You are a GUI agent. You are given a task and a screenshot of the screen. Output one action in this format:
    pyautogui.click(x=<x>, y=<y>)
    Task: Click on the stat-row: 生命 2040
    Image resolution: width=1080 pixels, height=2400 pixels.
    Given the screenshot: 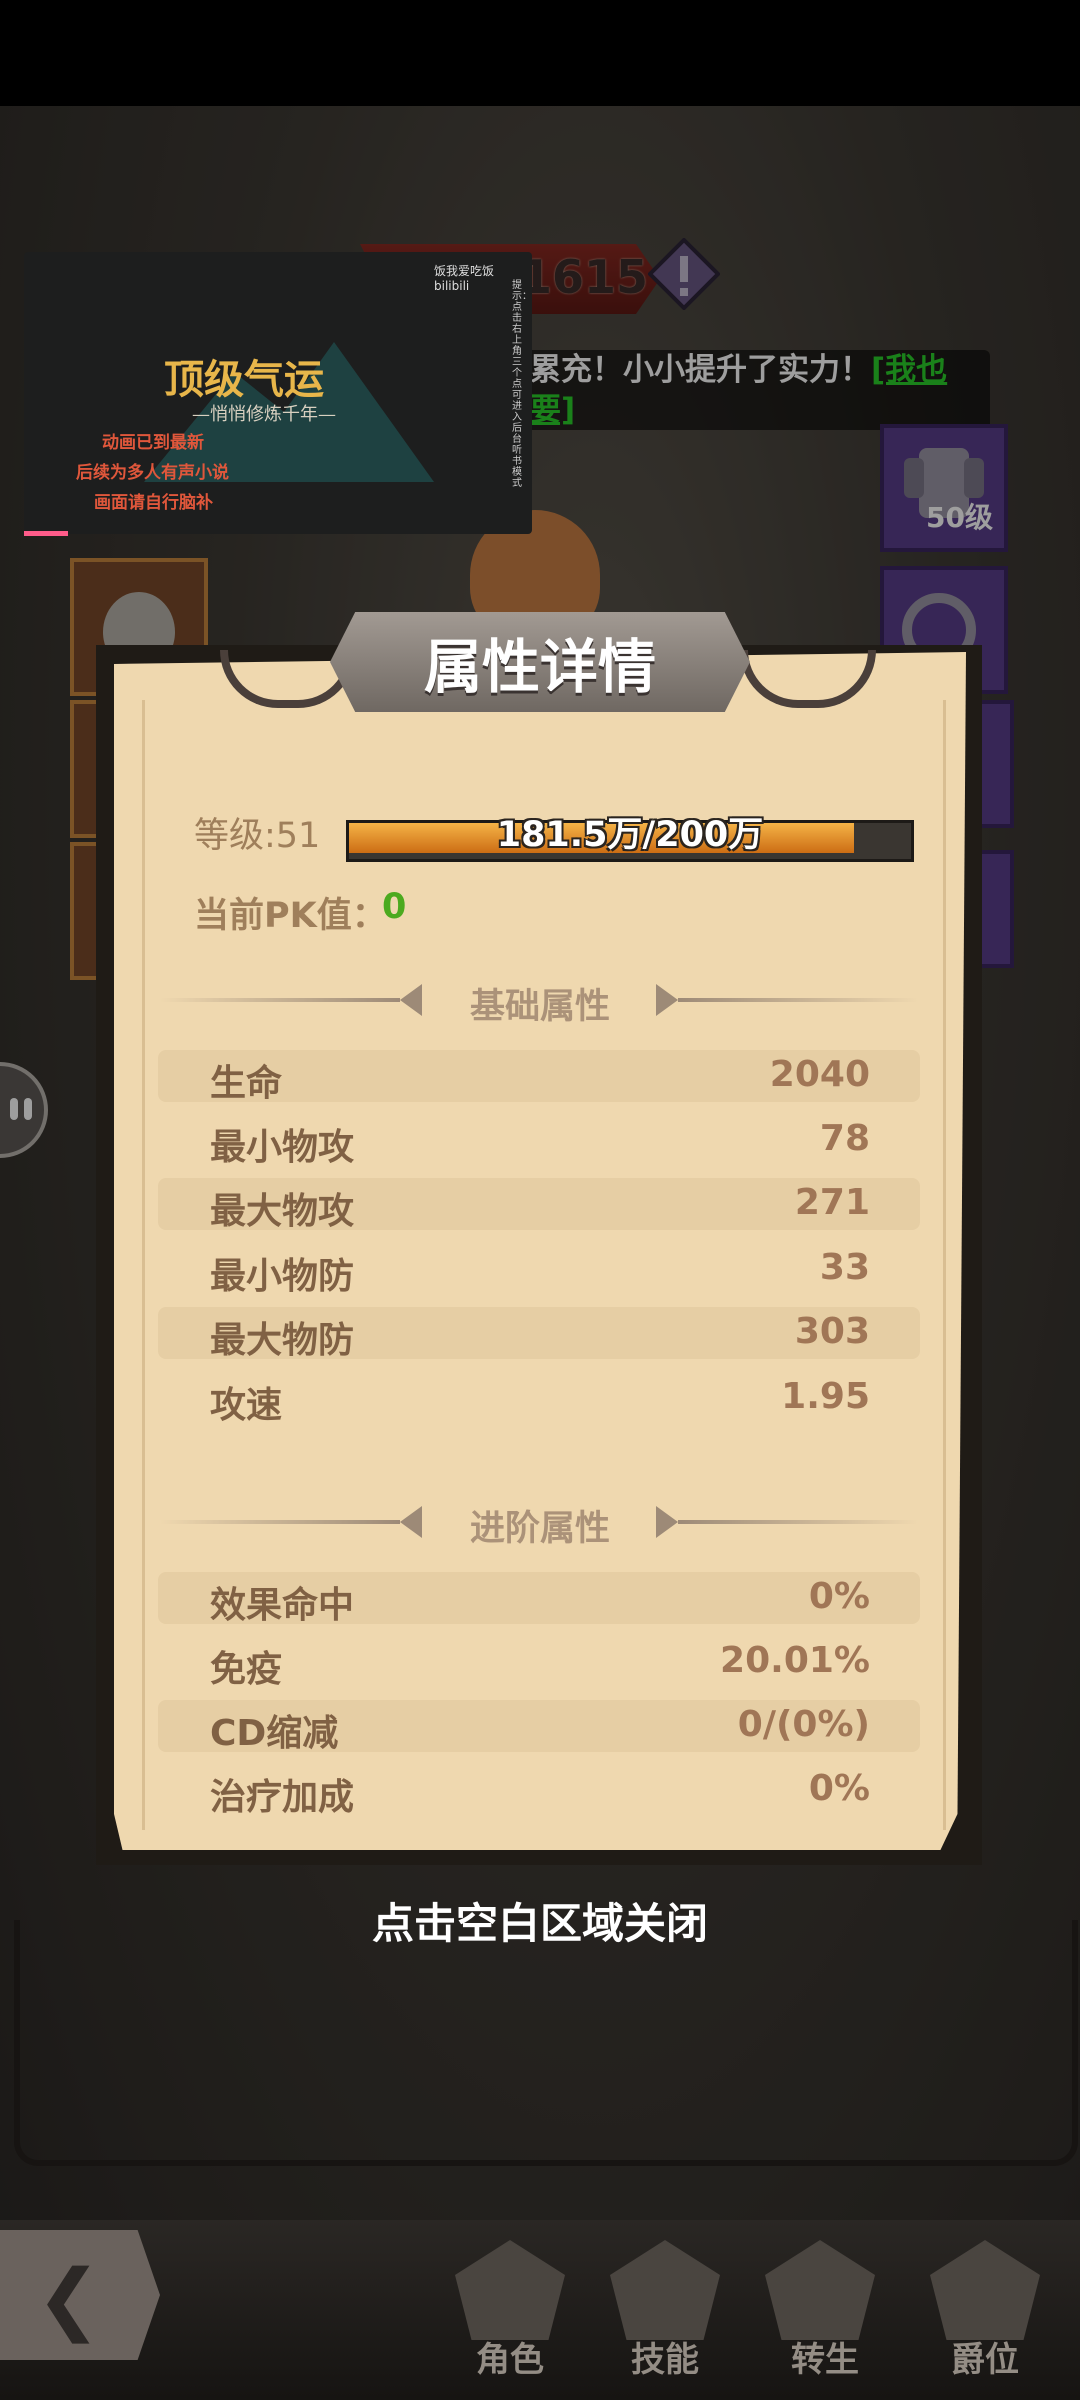 What is the action you would take?
    pyautogui.click(x=539, y=1077)
    